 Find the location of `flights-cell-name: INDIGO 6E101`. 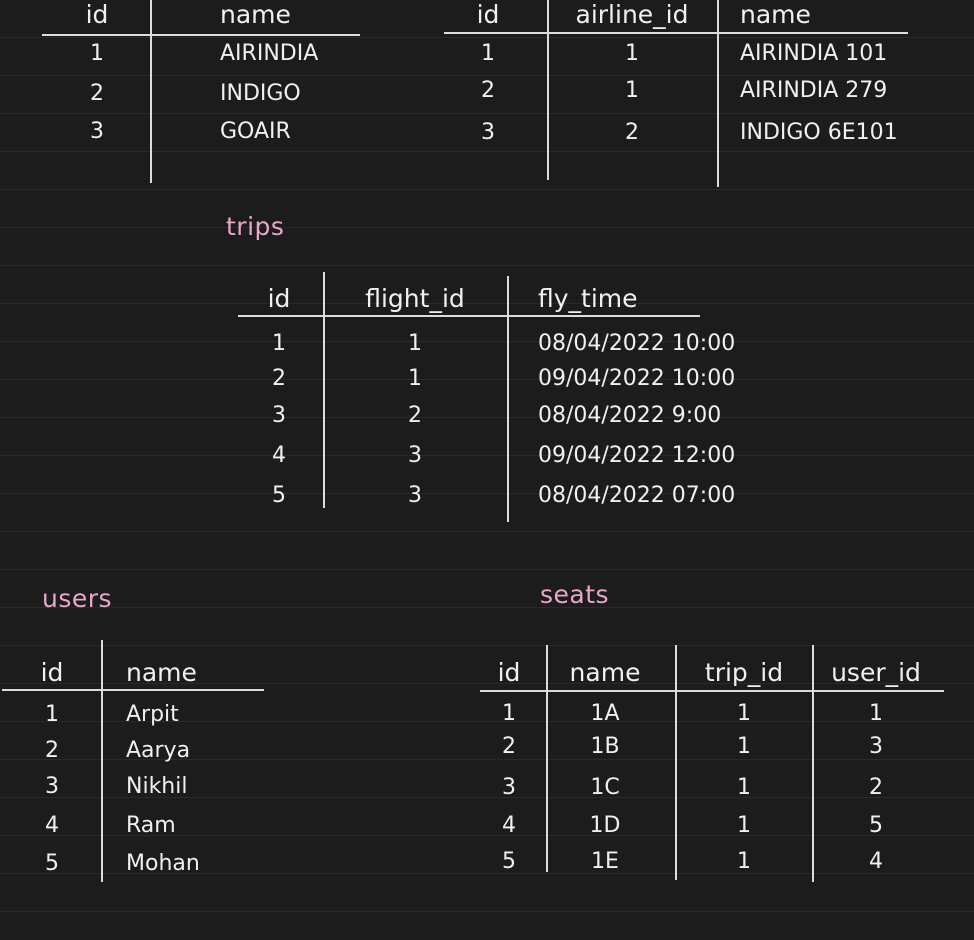

flights-cell-name: INDIGO 6E101 is located at coordinates (819, 132).